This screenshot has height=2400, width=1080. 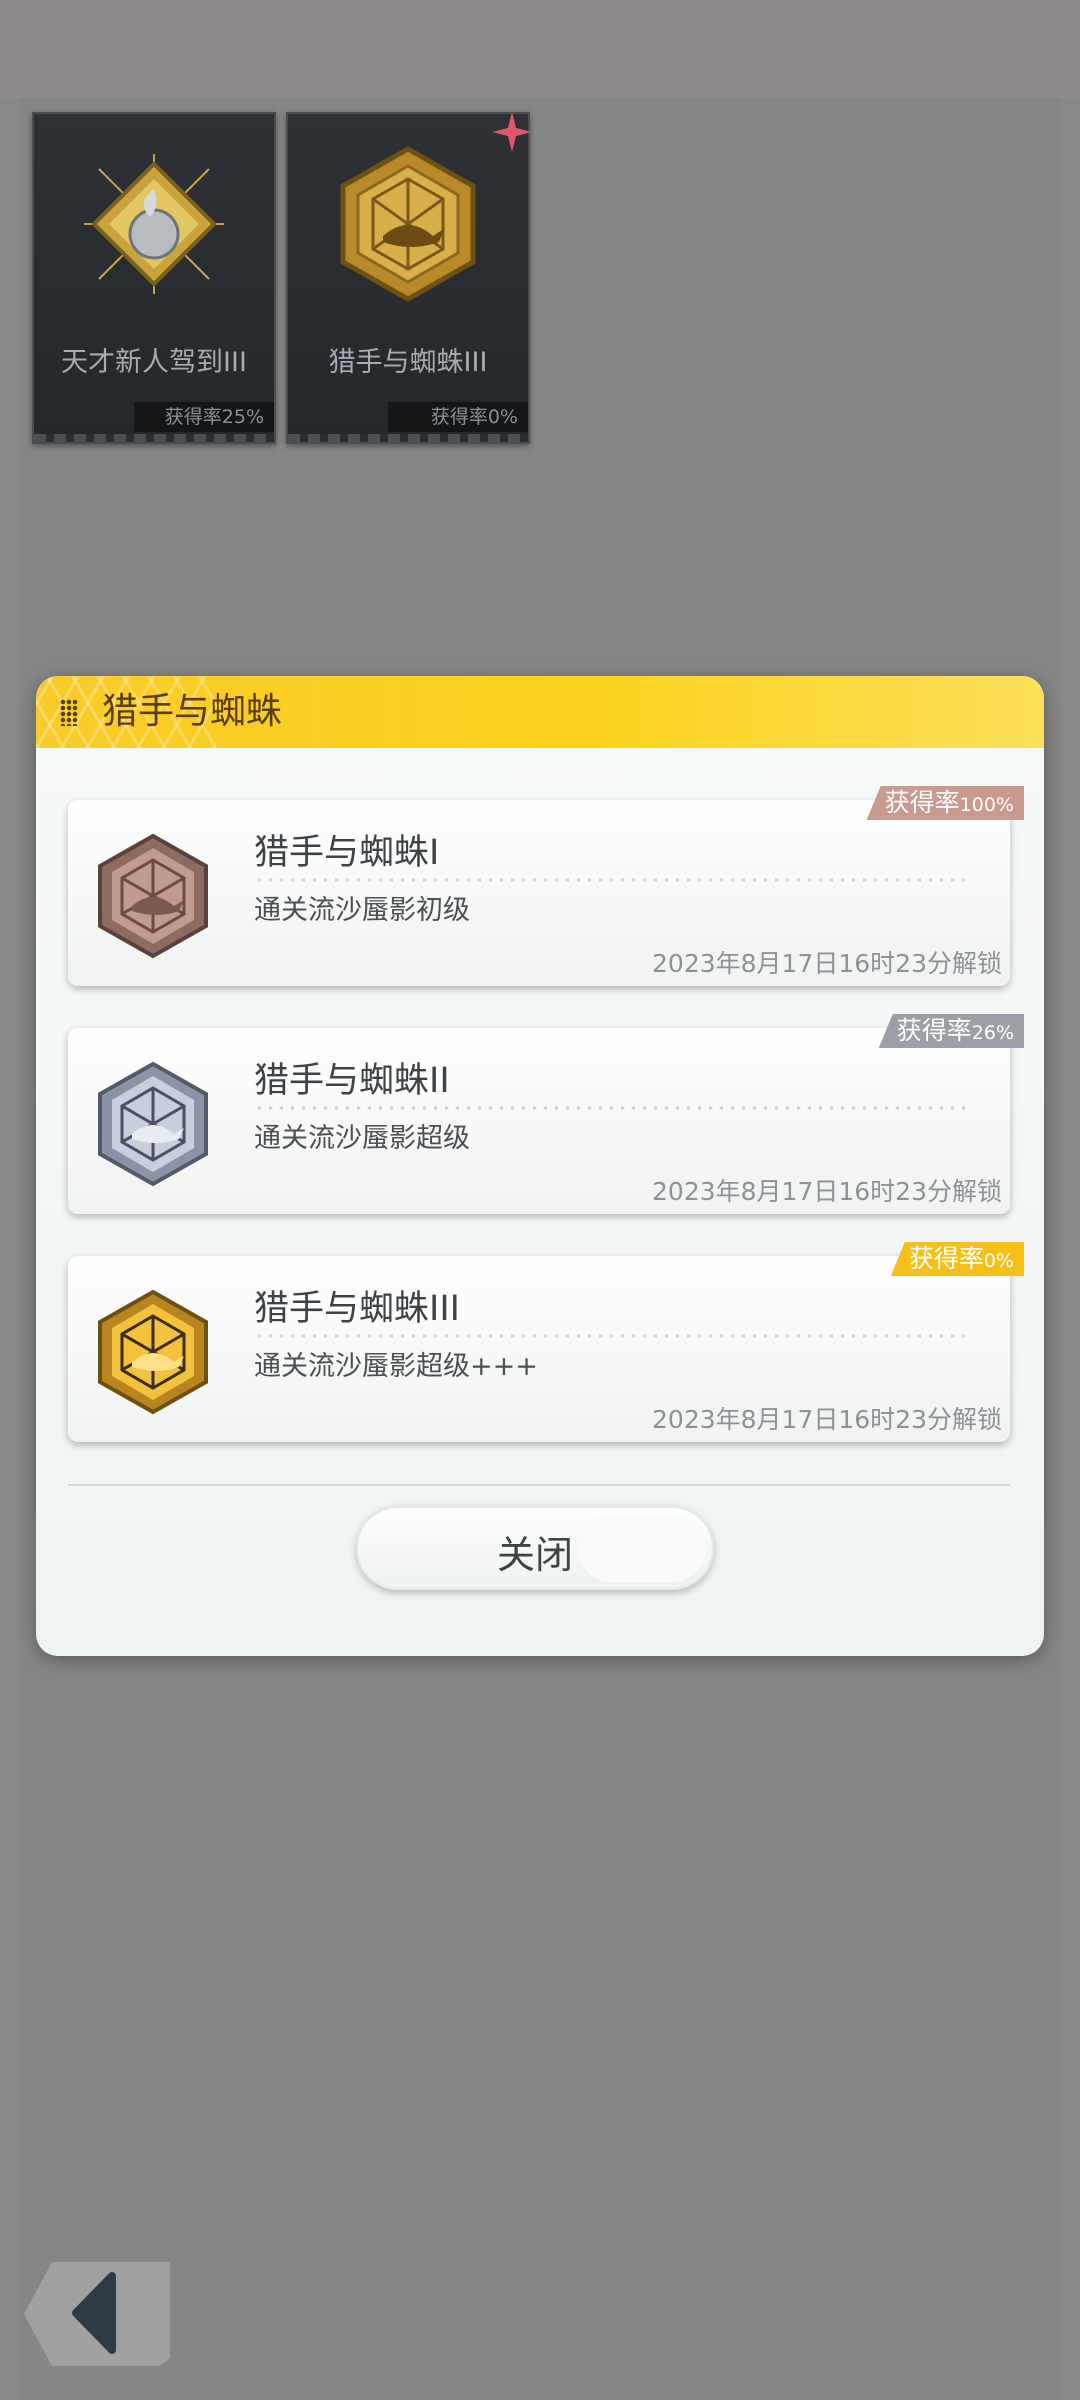 I want to click on achievement-card-genius: 天才新人驾到III 获得率25%, so click(x=154, y=278).